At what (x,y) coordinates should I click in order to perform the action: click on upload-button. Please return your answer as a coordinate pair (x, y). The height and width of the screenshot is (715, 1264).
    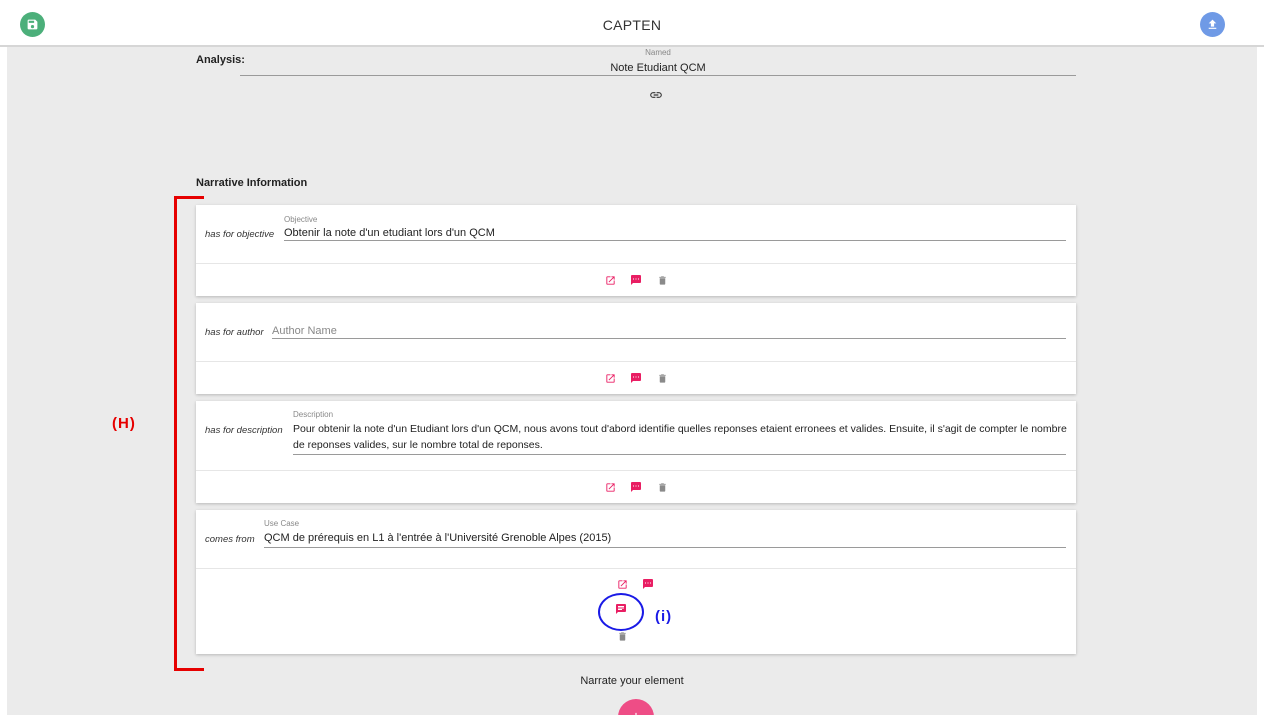
    Looking at the image, I should click on (1212, 24).